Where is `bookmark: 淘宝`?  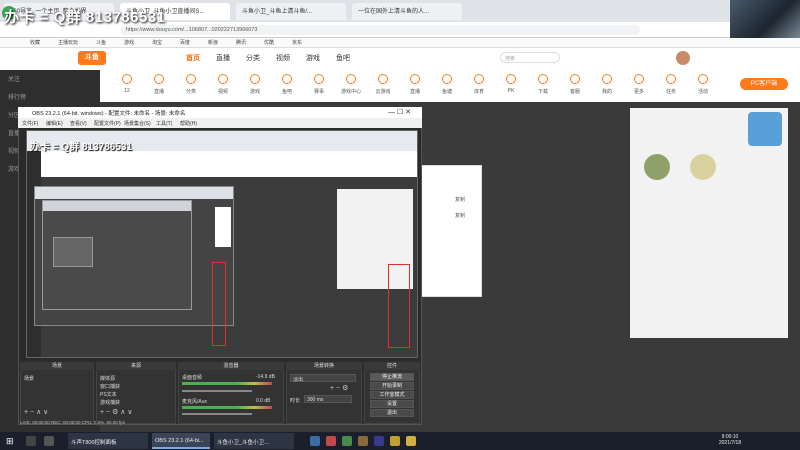 bookmark: 淘宝 is located at coordinates (157, 42).